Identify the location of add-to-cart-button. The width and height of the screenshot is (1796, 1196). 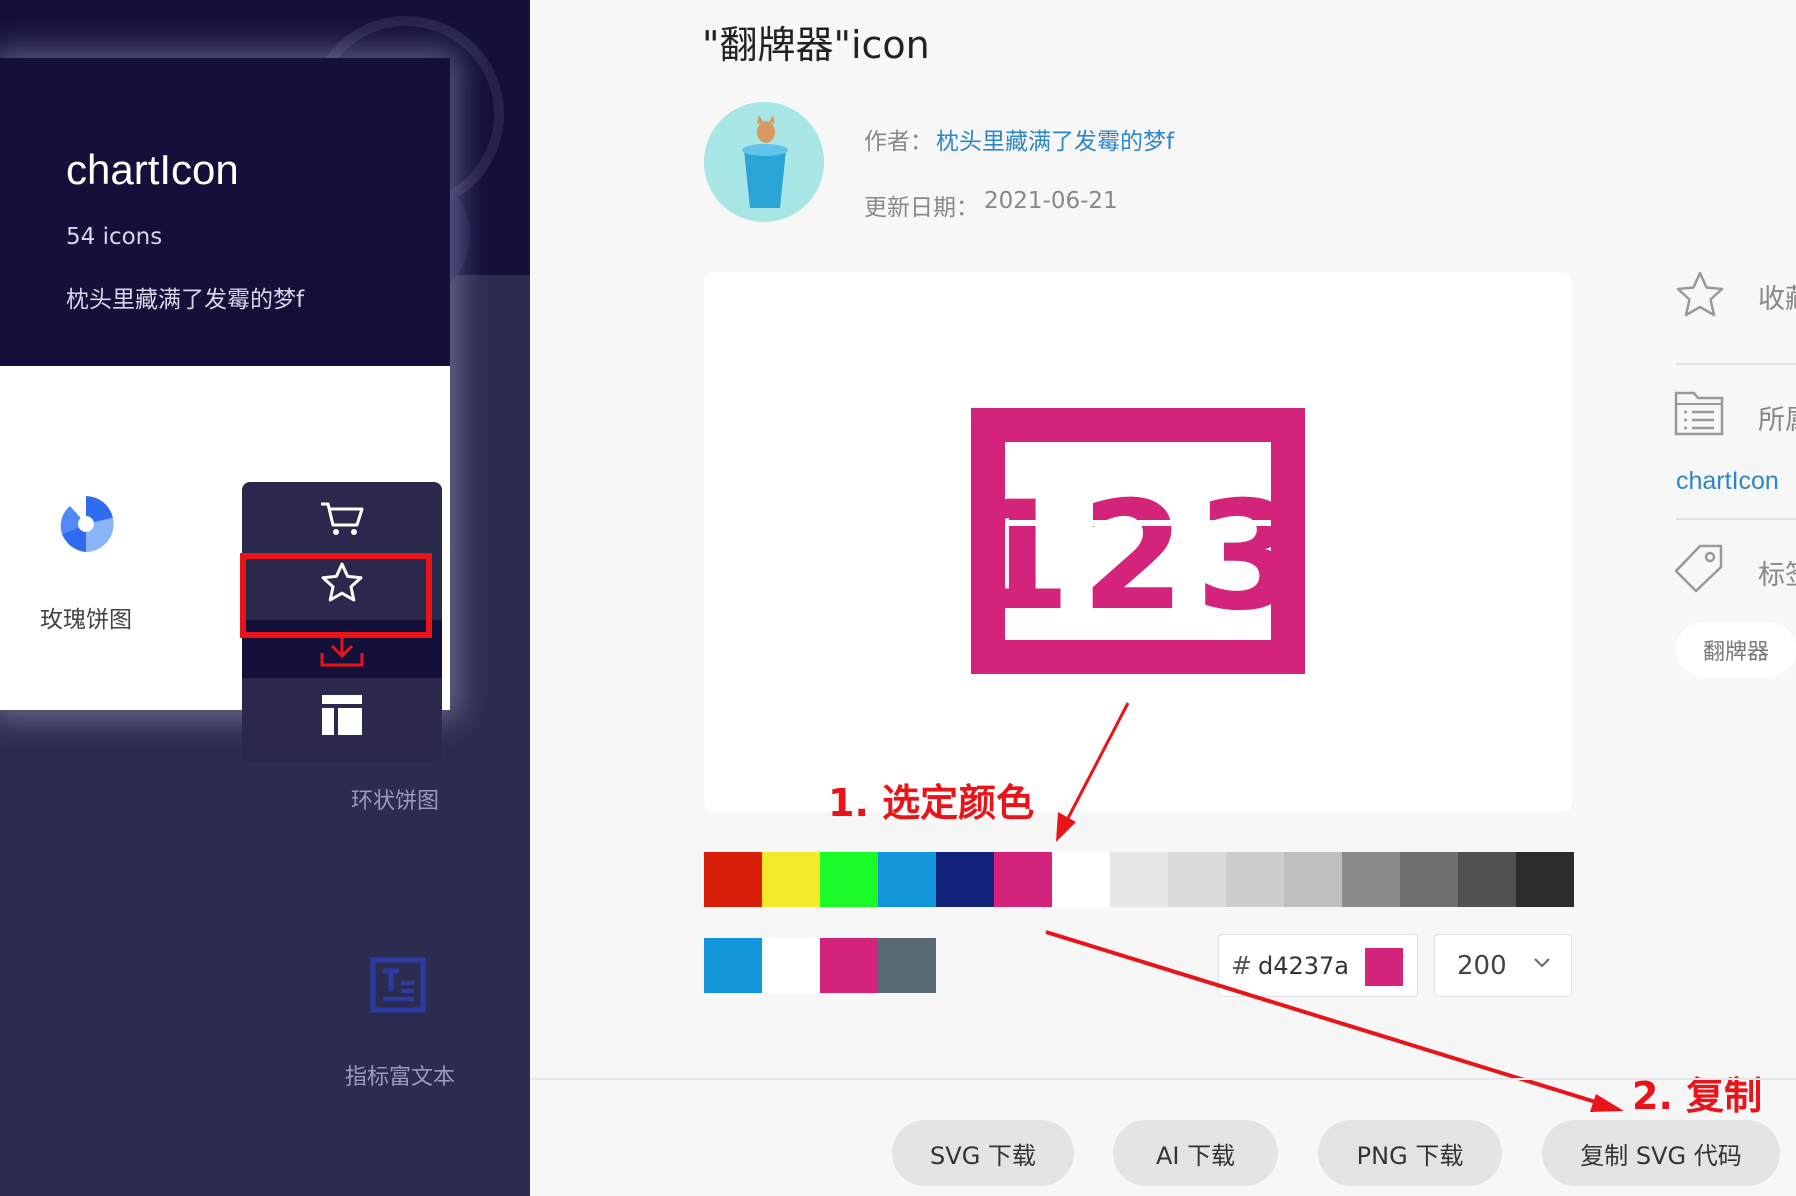
(342, 519).